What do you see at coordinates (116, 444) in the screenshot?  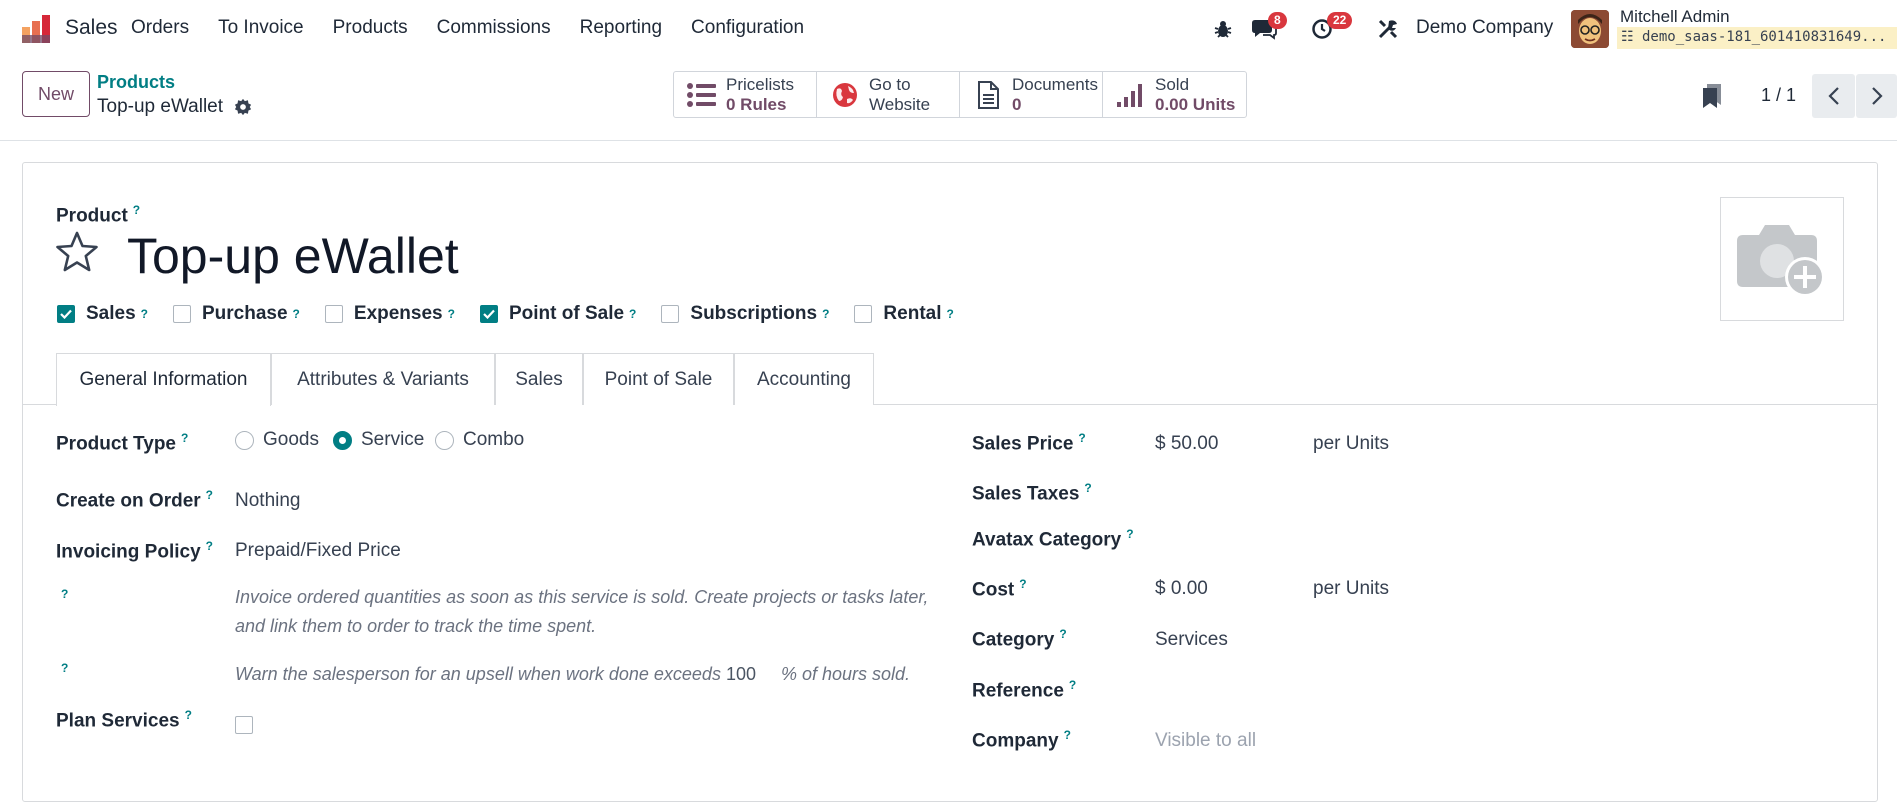 I see `product-type-label-text: Product Type` at bounding box center [116, 444].